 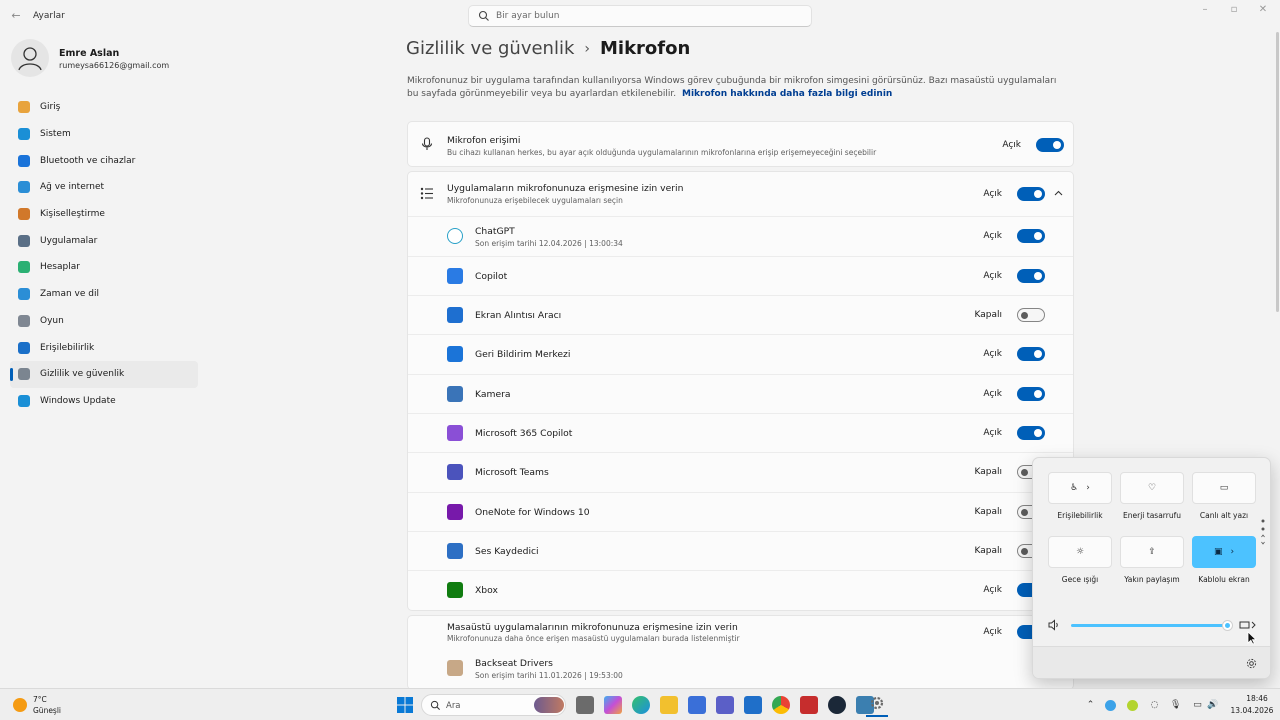 I want to click on sun-icon, so click(x=20, y=705).